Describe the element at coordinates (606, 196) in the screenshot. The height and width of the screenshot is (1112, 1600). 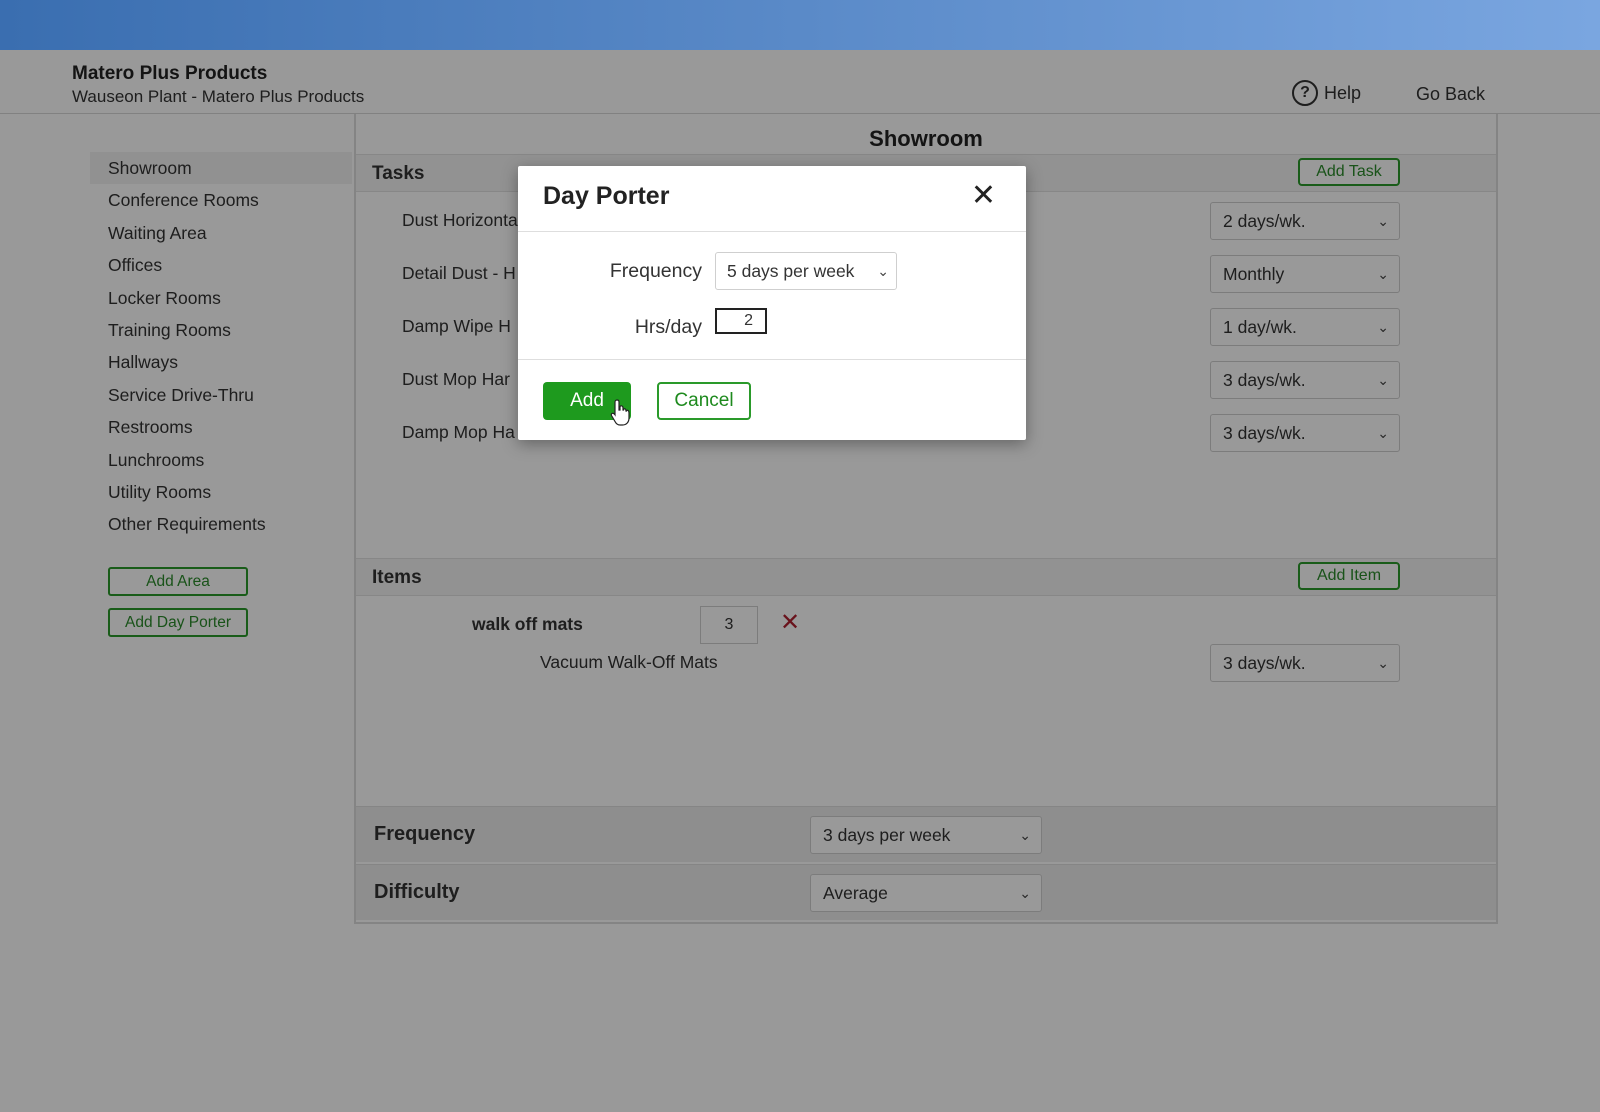
I see `dialog-title: Day Porter` at that location.